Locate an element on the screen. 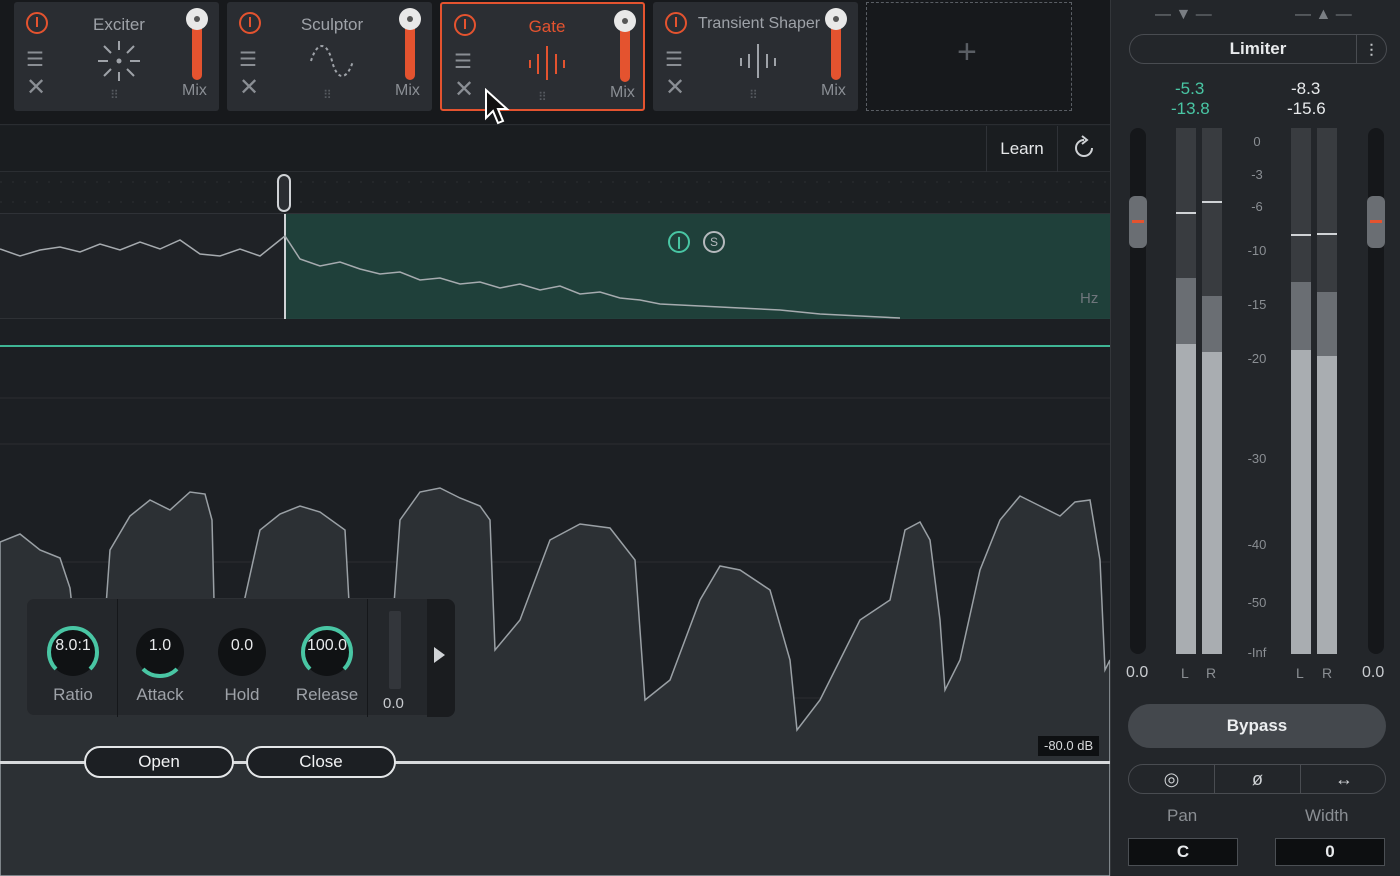 This screenshot has width=1400, height=876. pan-label: Pan is located at coordinates (1182, 815).